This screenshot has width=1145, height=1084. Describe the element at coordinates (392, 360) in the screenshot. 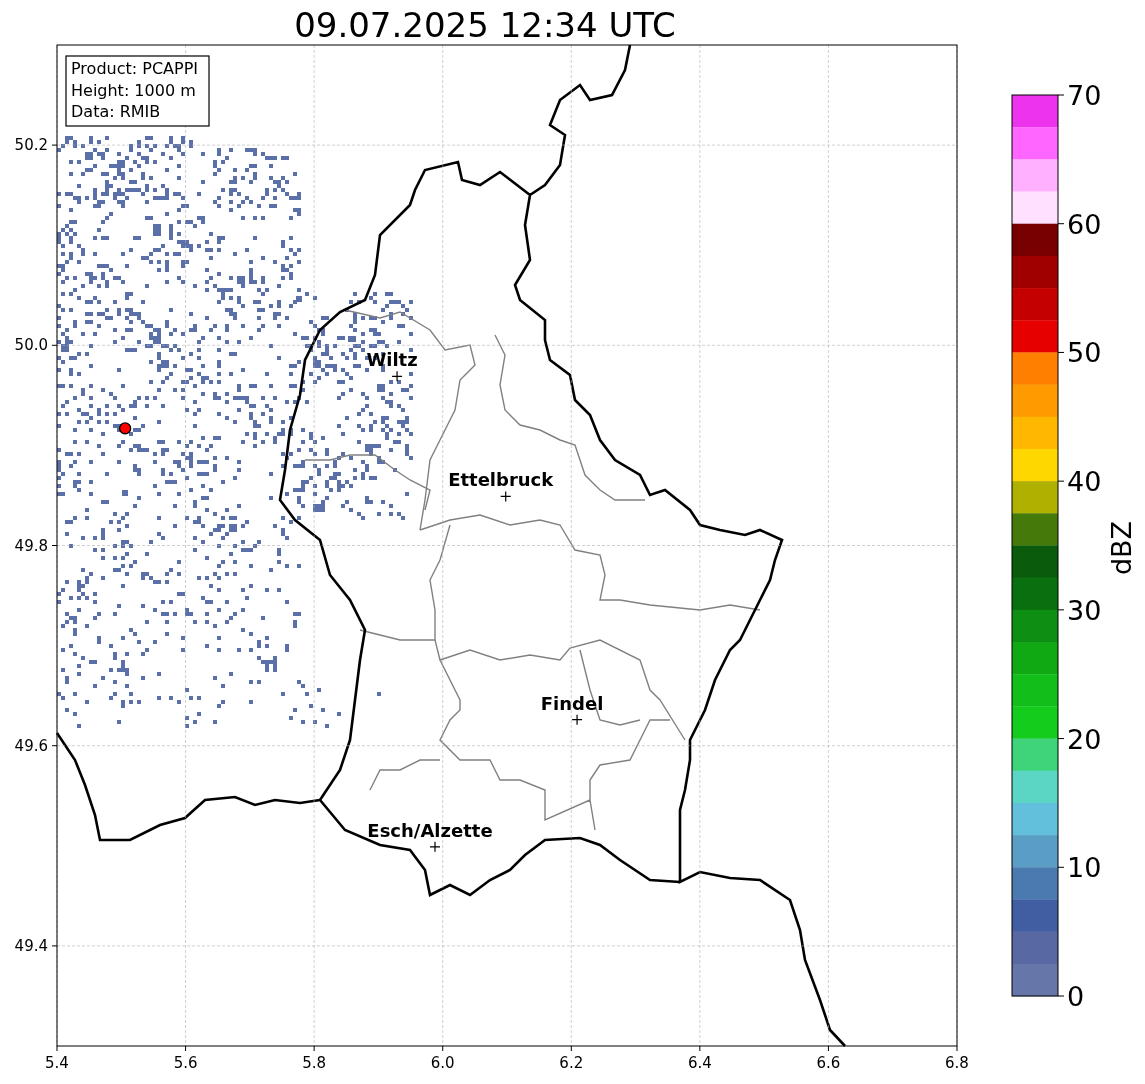

I see `city-label: Wiltz` at that location.